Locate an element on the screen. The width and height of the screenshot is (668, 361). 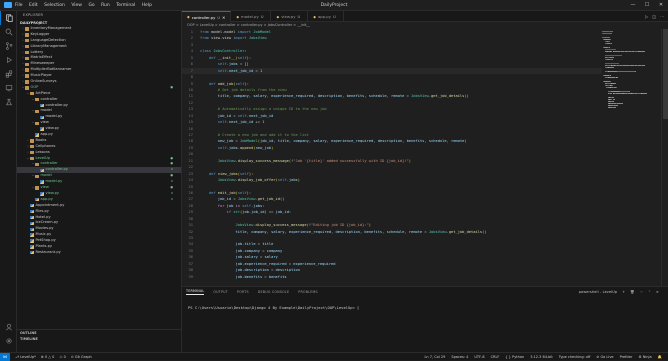
testing-icon is located at coordinates (8, 102).